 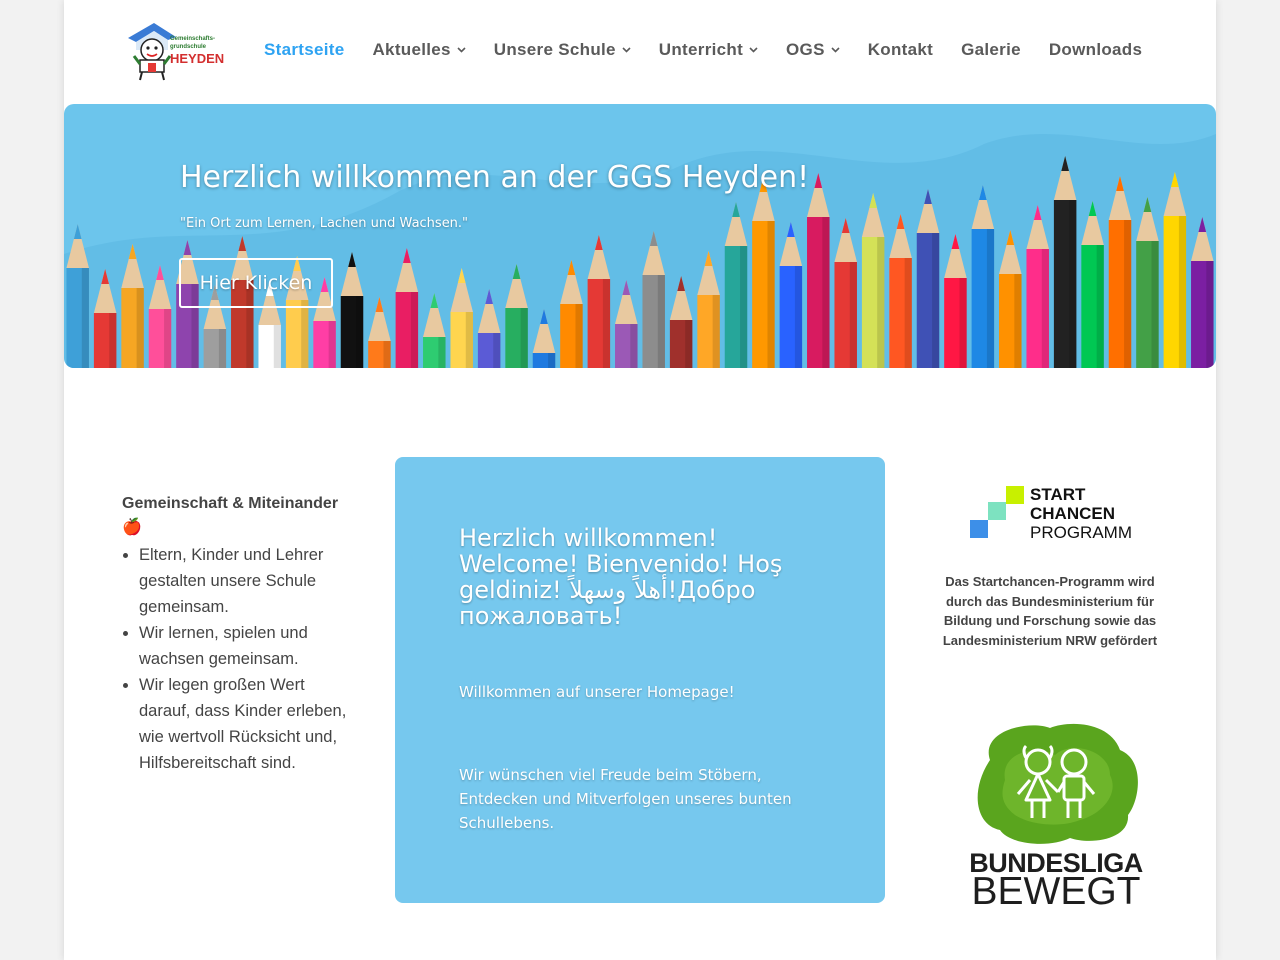 What do you see at coordinates (597, 692) in the screenshot?
I see `welcome-text: Willkommen auf unserer Homepage!` at bounding box center [597, 692].